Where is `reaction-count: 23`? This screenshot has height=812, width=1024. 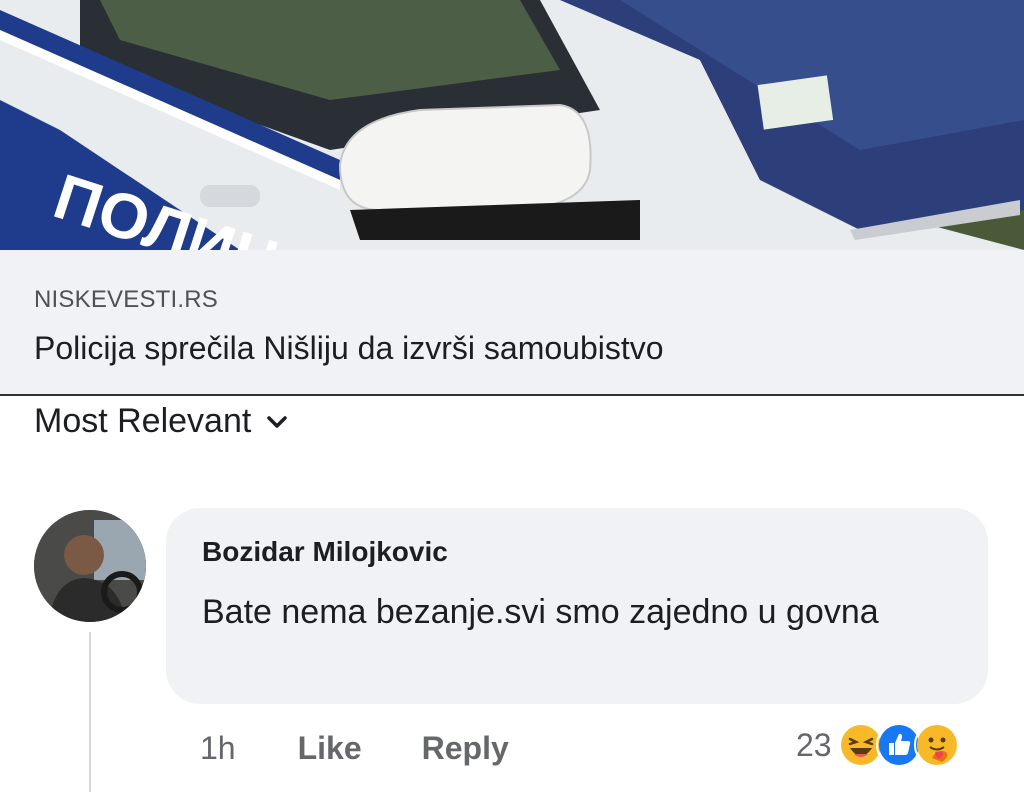 reaction-count: 23 is located at coordinates (814, 744).